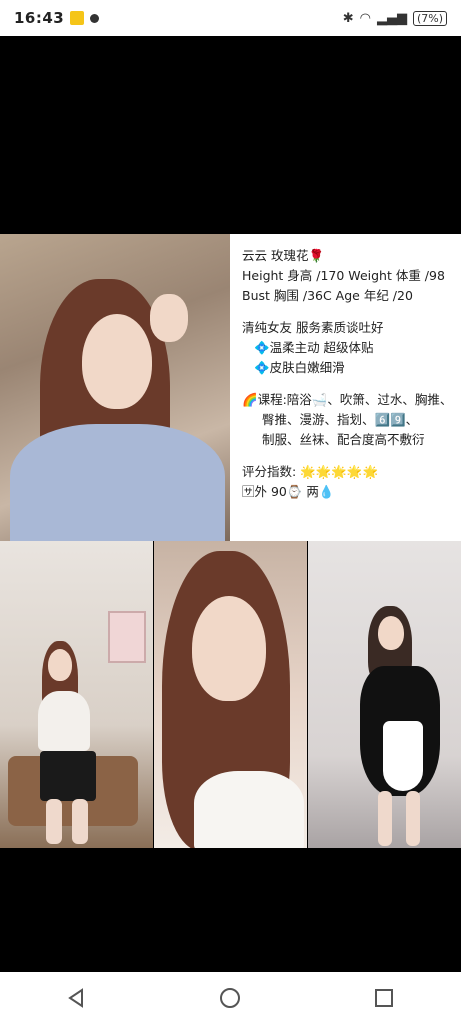 This screenshot has width=461, height=1024. I want to click on profile-trait-2: 💠皮肤白嫩细滑, so click(299, 367).